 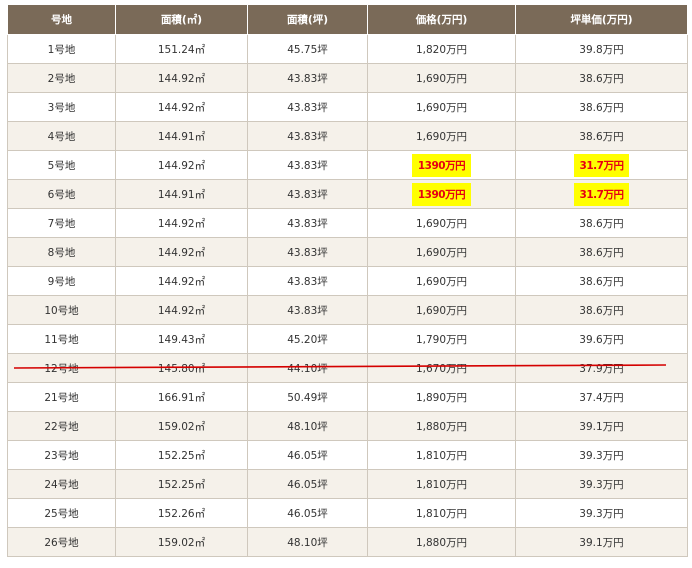 I want to click on table-row: 26号地 159.02㎡ 48.10坪 1,880万円 39.1万円, so click(x=347, y=542).